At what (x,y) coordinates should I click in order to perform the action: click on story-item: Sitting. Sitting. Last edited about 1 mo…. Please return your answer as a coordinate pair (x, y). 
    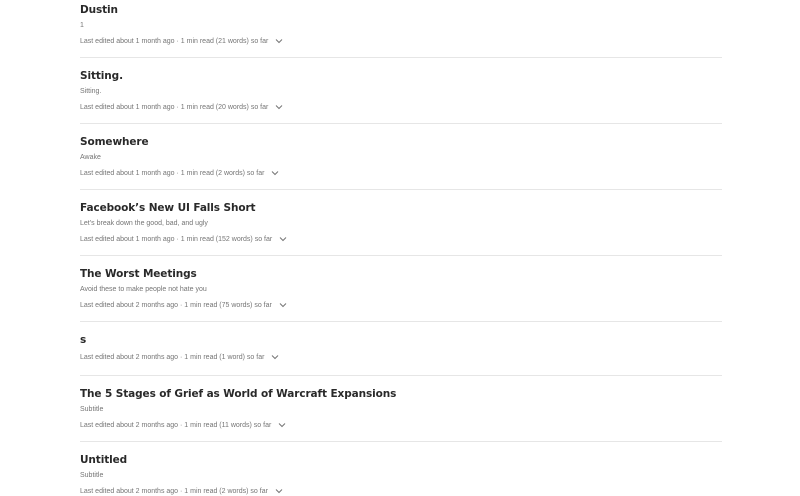
    Looking at the image, I should click on (401, 91).